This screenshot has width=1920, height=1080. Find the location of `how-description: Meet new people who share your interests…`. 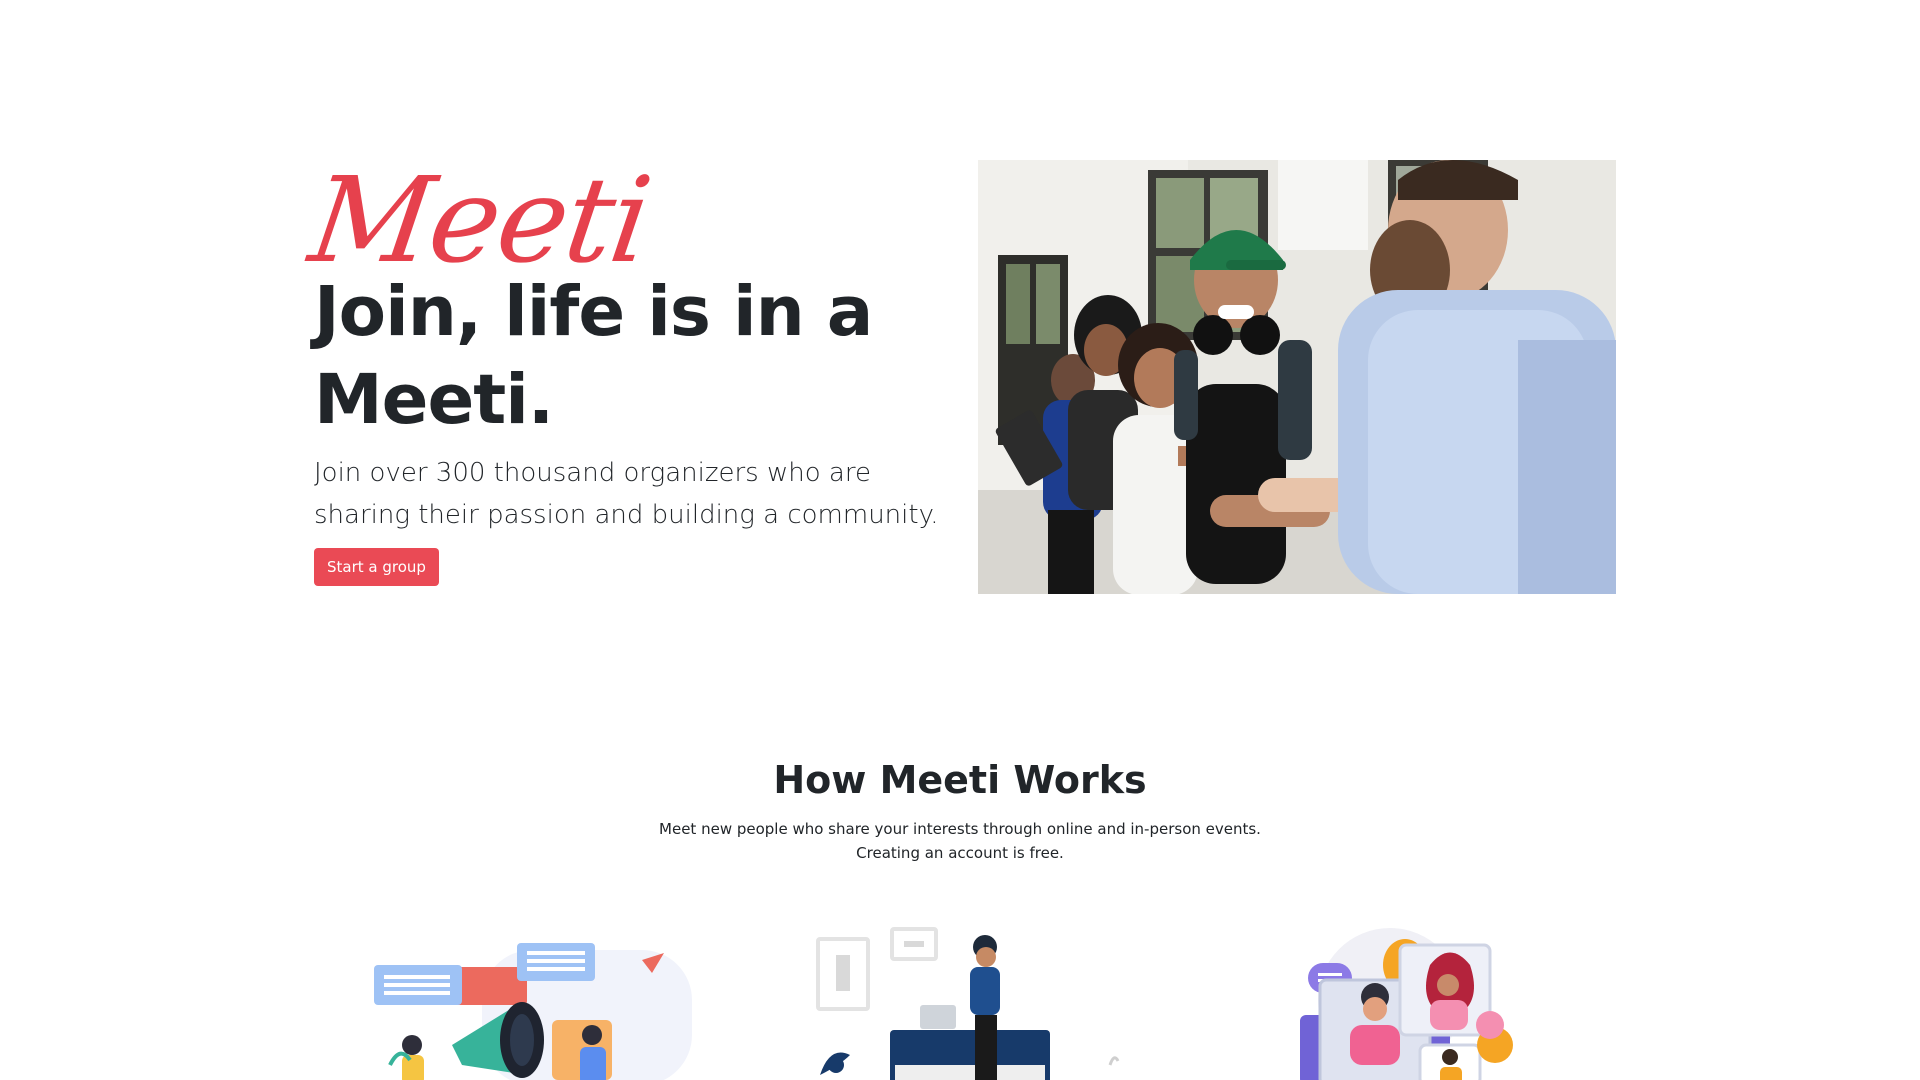

how-description: Meet new people who share your interests… is located at coordinates (960, 841).